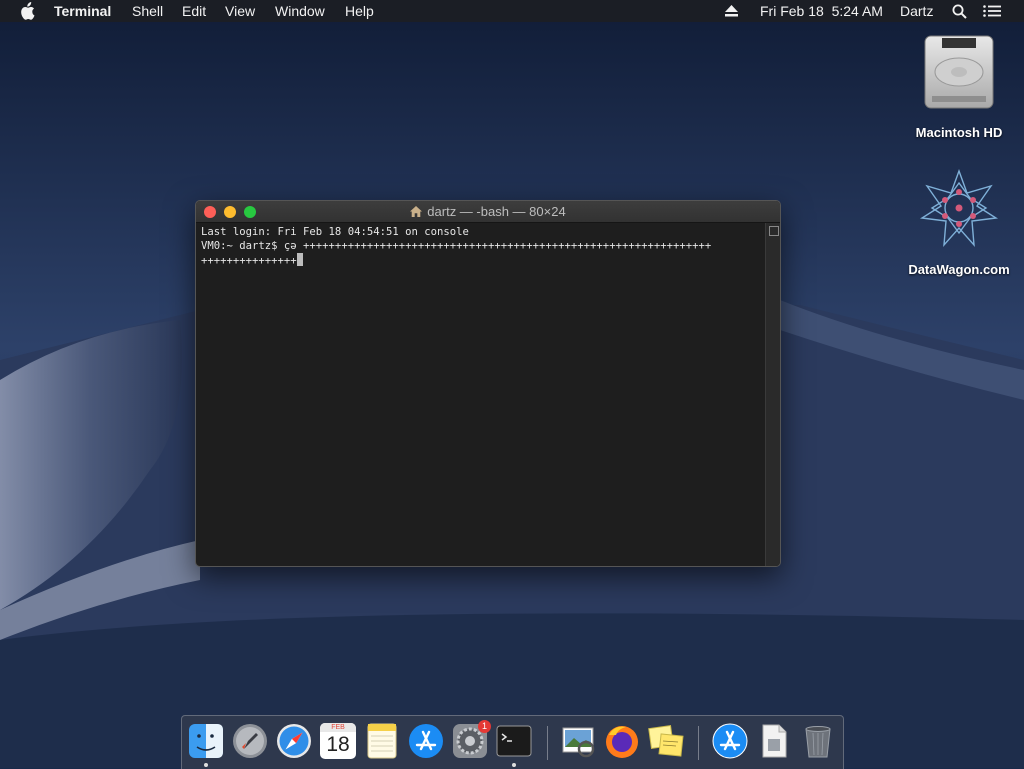 The height and width of the screenshot is (769, 1024). I want to click on window-title-text: dartz — -bash — 80×24, so click(496, 211).